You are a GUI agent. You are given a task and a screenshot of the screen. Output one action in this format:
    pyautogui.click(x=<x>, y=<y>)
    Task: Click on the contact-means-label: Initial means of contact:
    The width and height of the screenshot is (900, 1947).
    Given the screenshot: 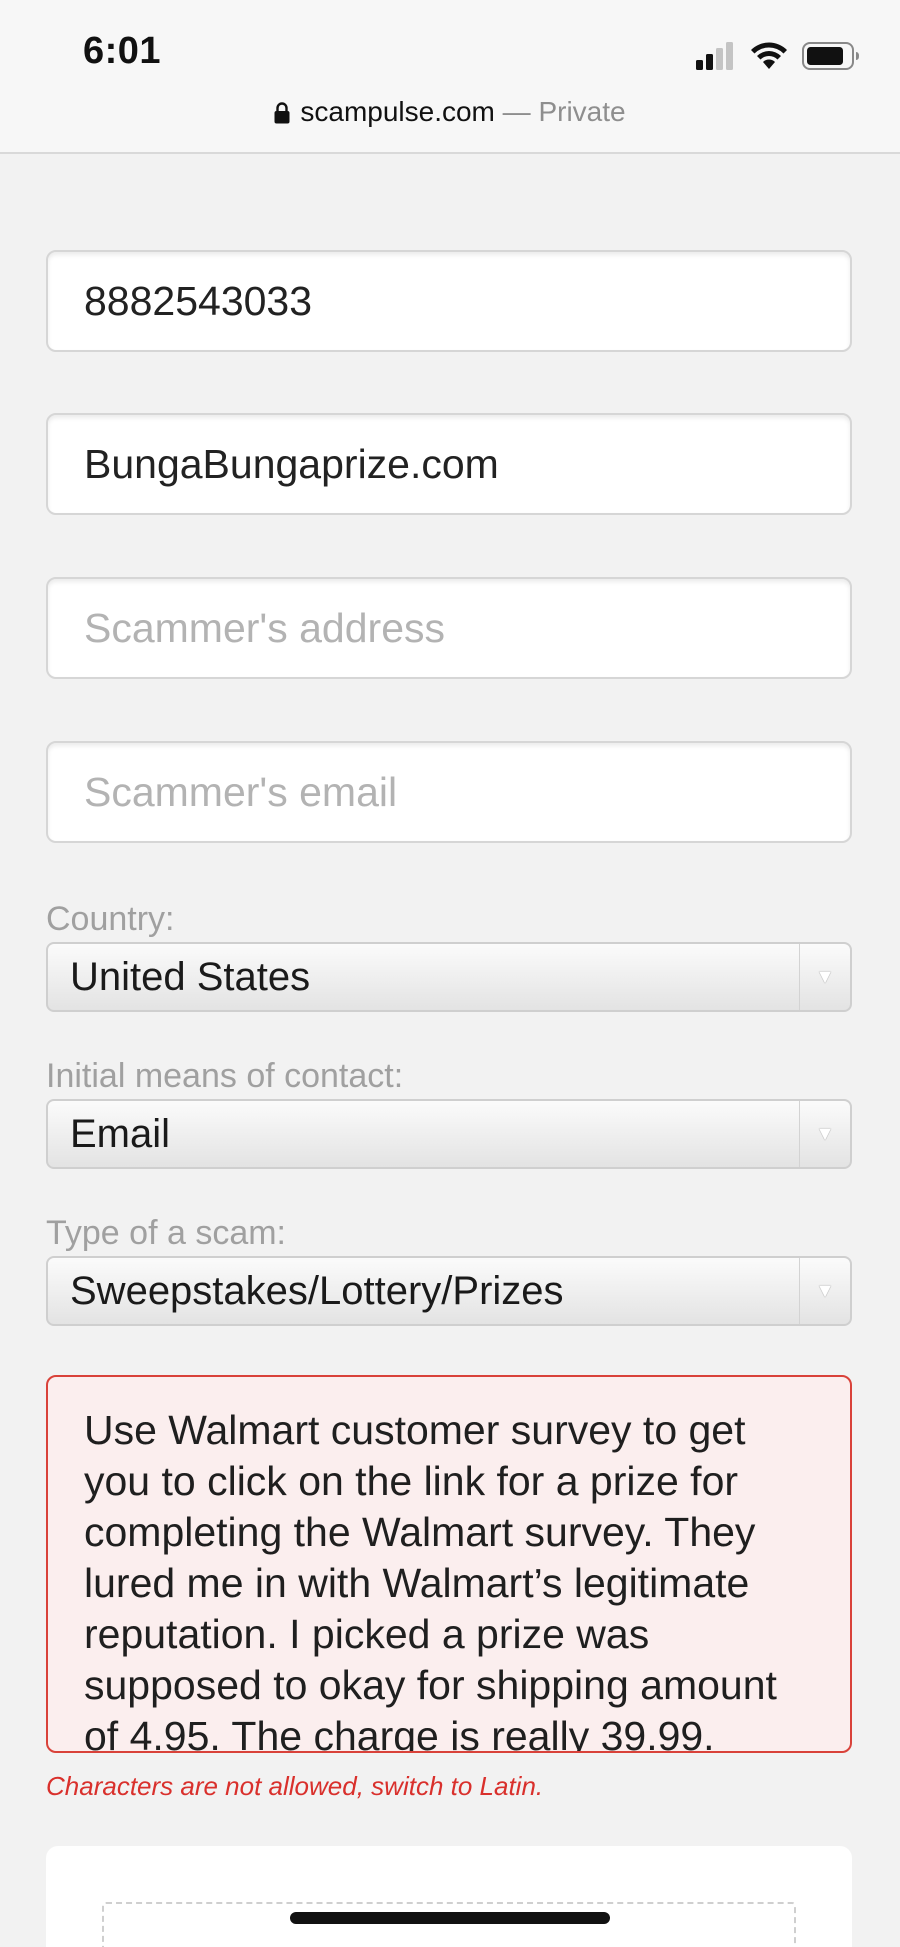 What is the action you would take?
    pyautogui.click(x=225, y=1076)
    